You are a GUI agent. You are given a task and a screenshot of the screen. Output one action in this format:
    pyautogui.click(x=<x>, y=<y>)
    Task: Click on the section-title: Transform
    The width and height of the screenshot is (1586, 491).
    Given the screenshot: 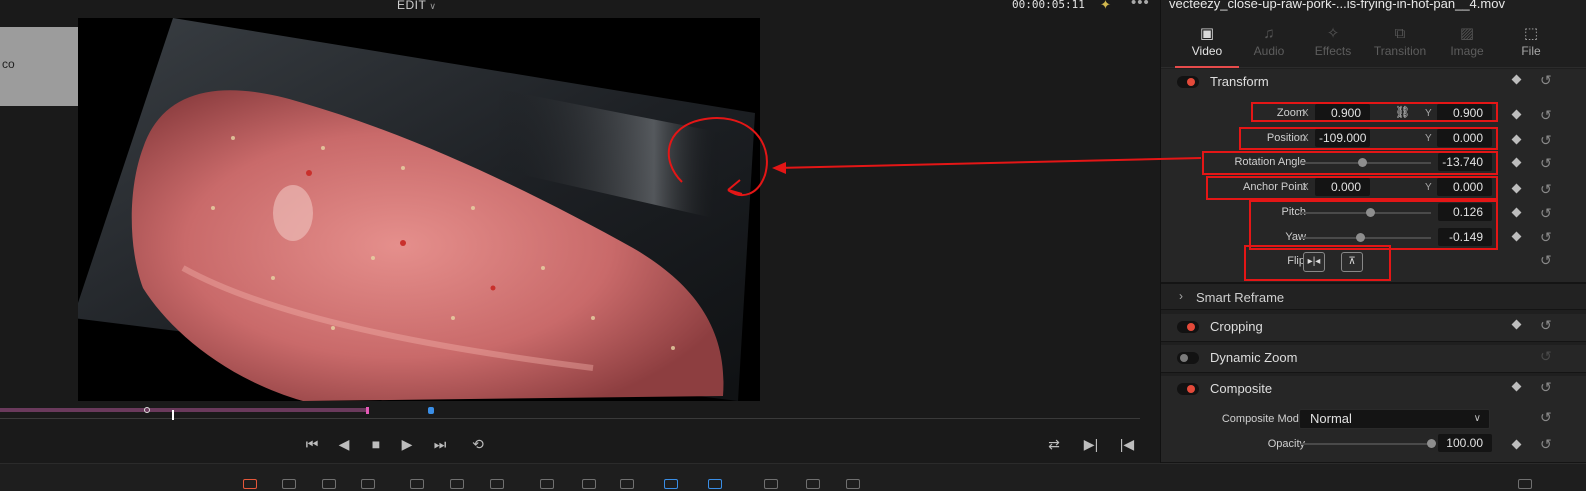 What is the action you would take?
    pyautogui.click(x=1239, y=81)
    